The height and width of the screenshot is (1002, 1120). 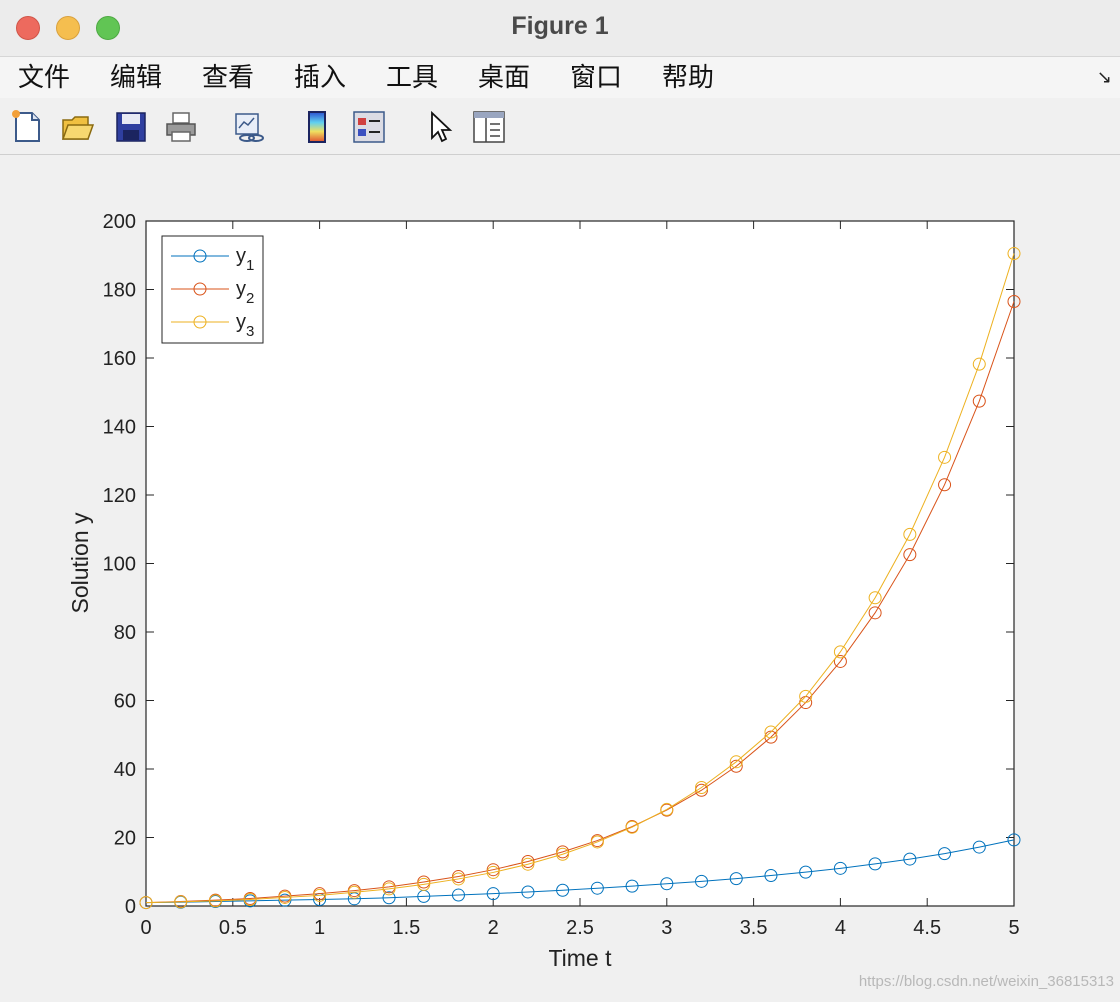 What do you see at coordinates (840, 928) in the screenshot?
I see `x-tick-label: 4` at bounding box center [840, 928].